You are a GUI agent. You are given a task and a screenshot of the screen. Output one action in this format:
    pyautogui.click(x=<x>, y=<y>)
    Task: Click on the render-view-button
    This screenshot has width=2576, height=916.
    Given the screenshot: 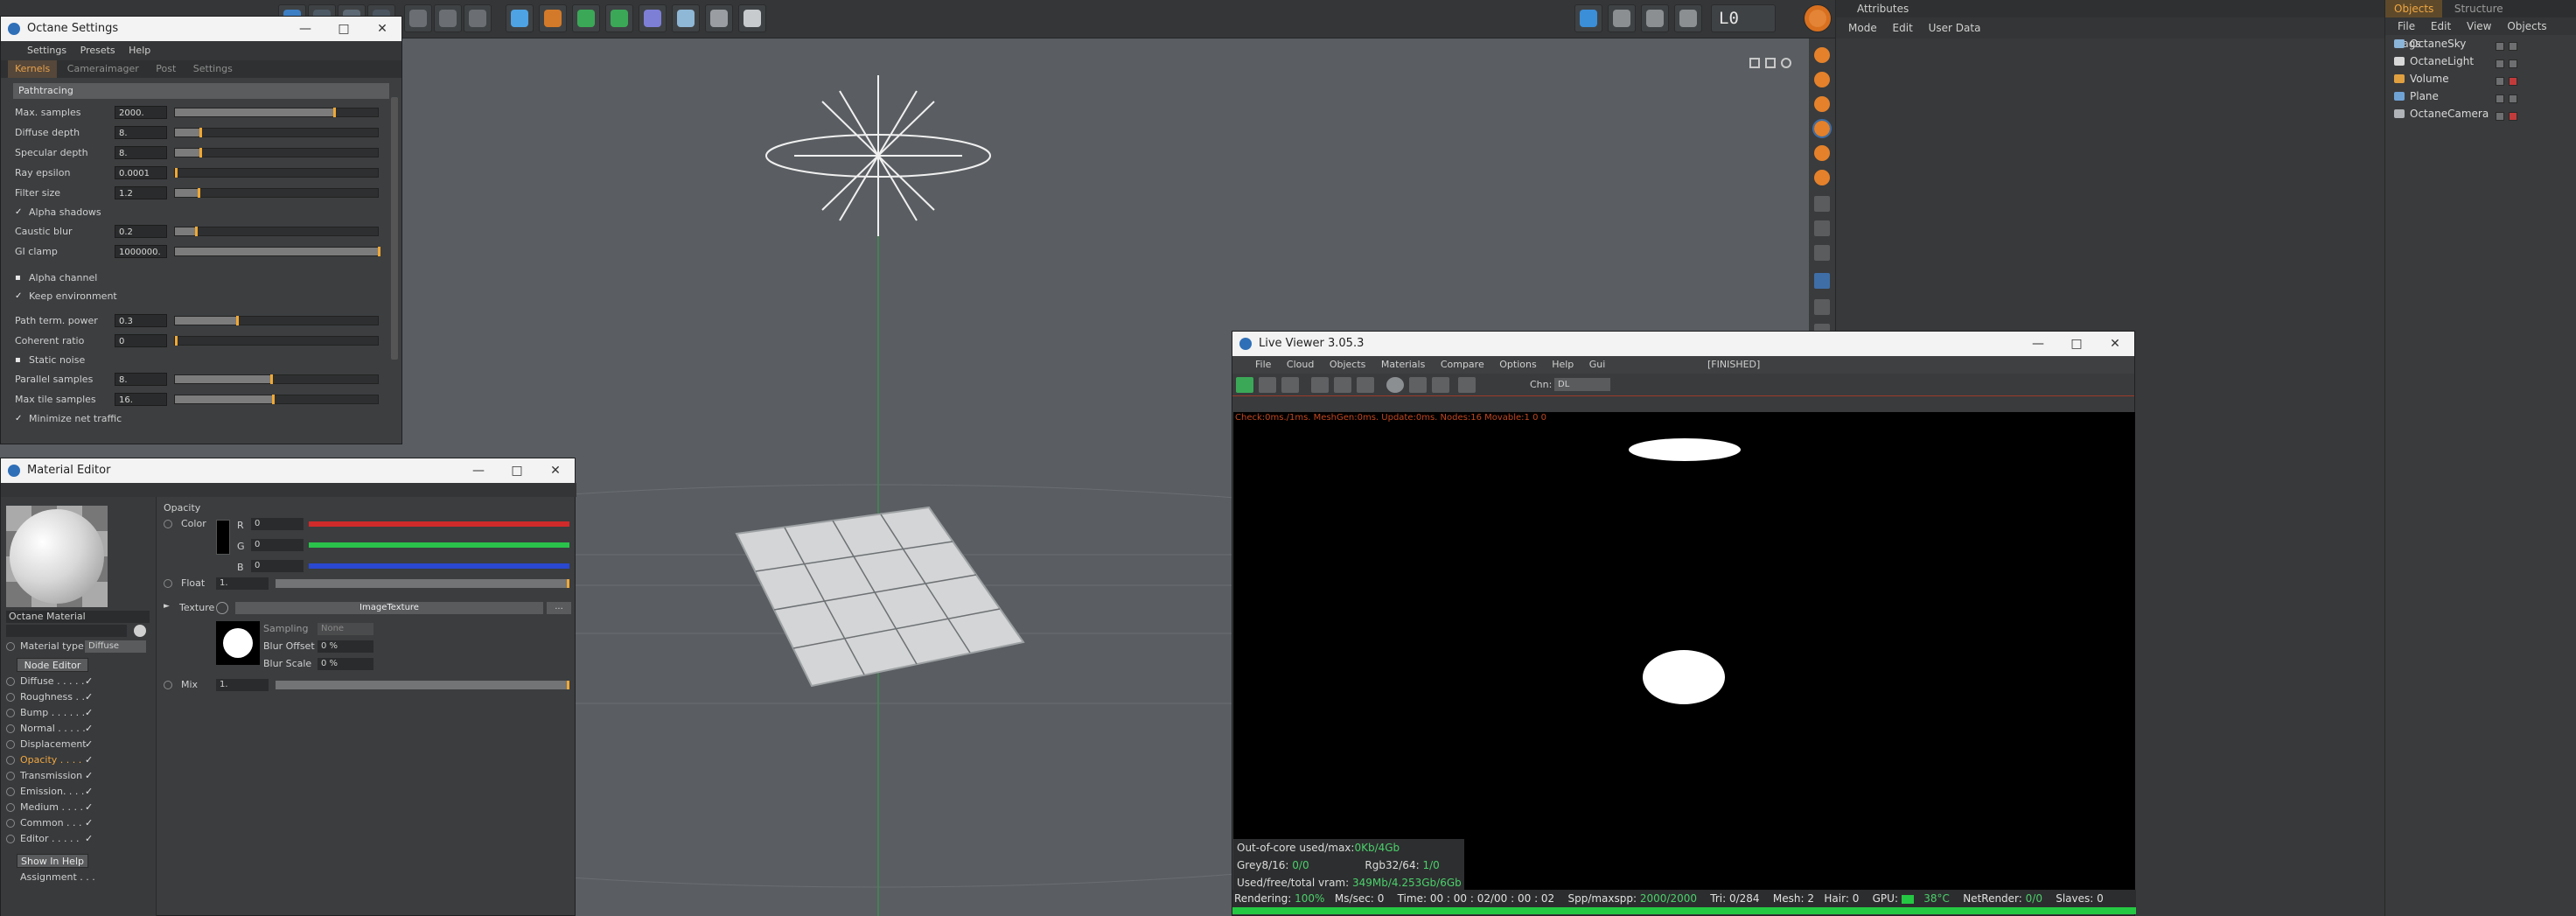 What is the action you would take?
    pyautogui.click(x=418, y=18)
    